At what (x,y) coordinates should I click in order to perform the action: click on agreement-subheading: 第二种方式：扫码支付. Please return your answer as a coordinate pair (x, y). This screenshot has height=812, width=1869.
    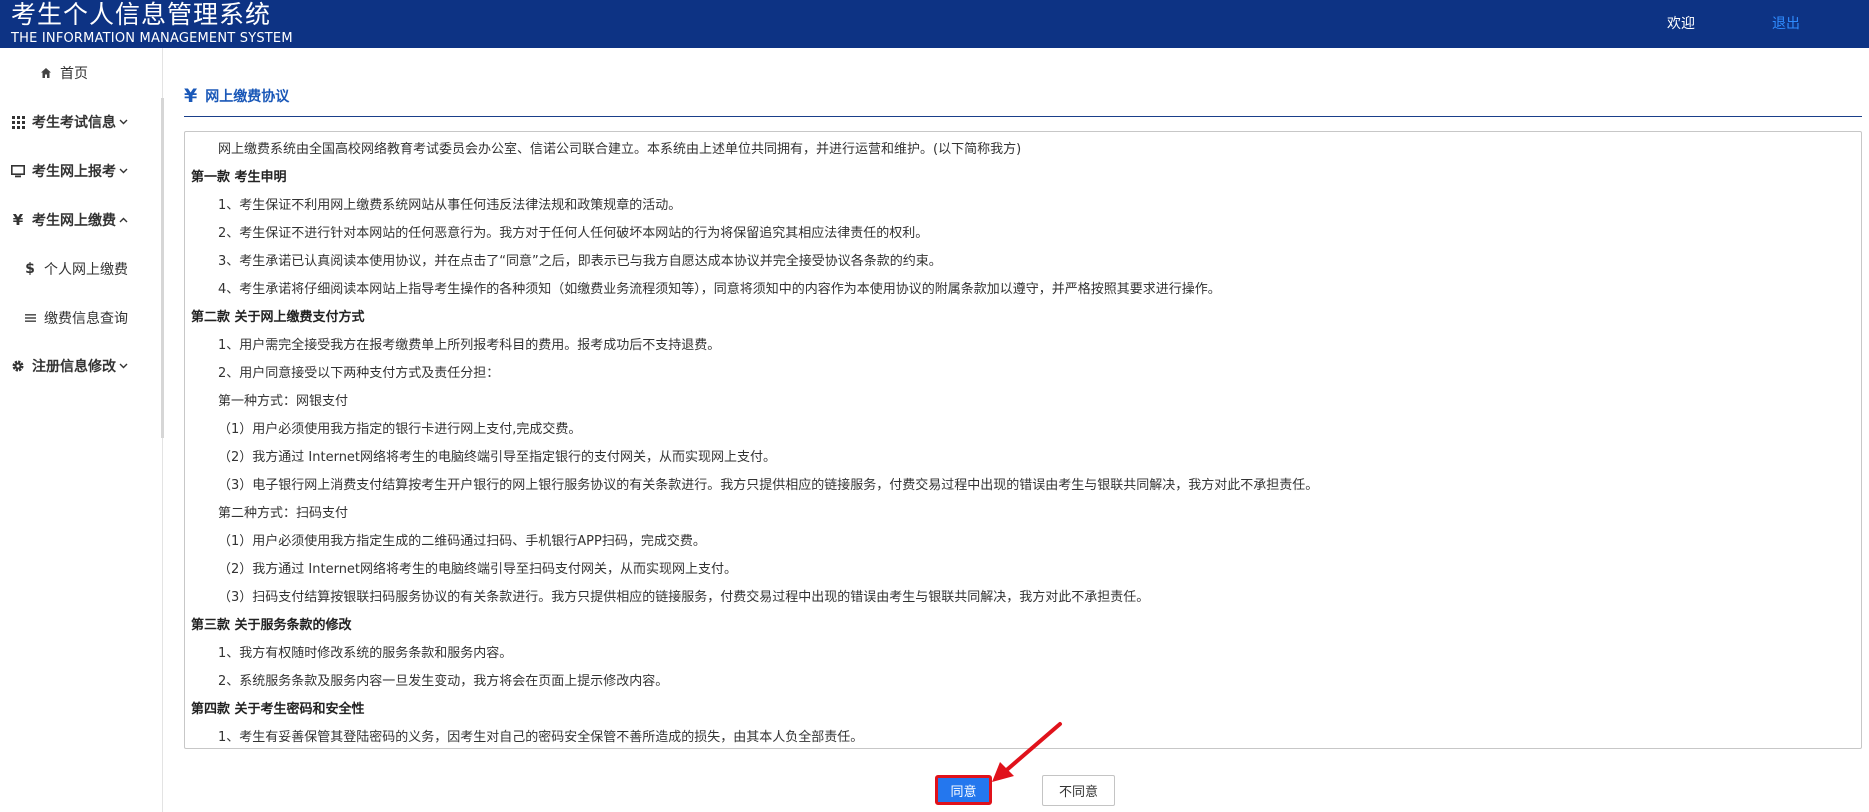
    Looking at the image, I should click on (283, 513).